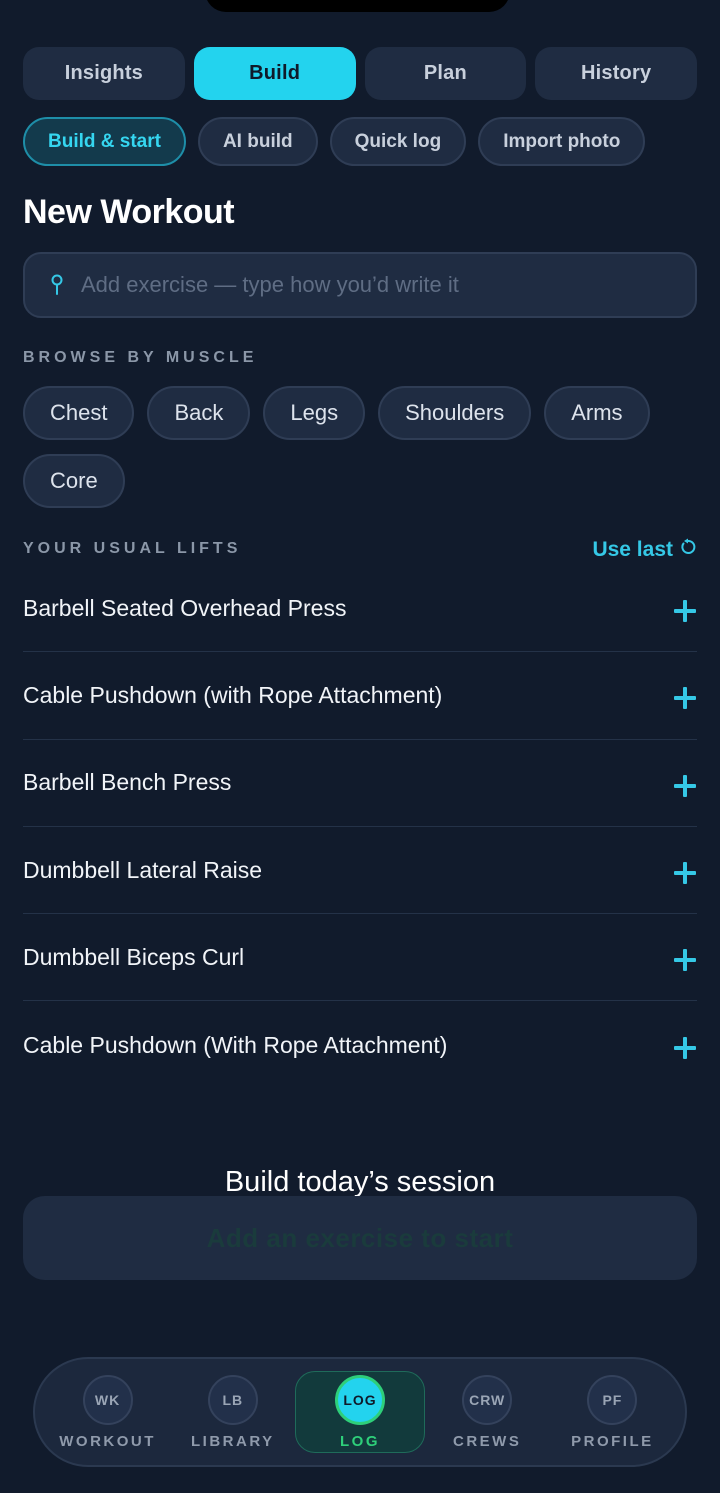 The height and width of the screenshot is (1493, 720). I want to click on tab-plan: Plan, so click(445, 73).